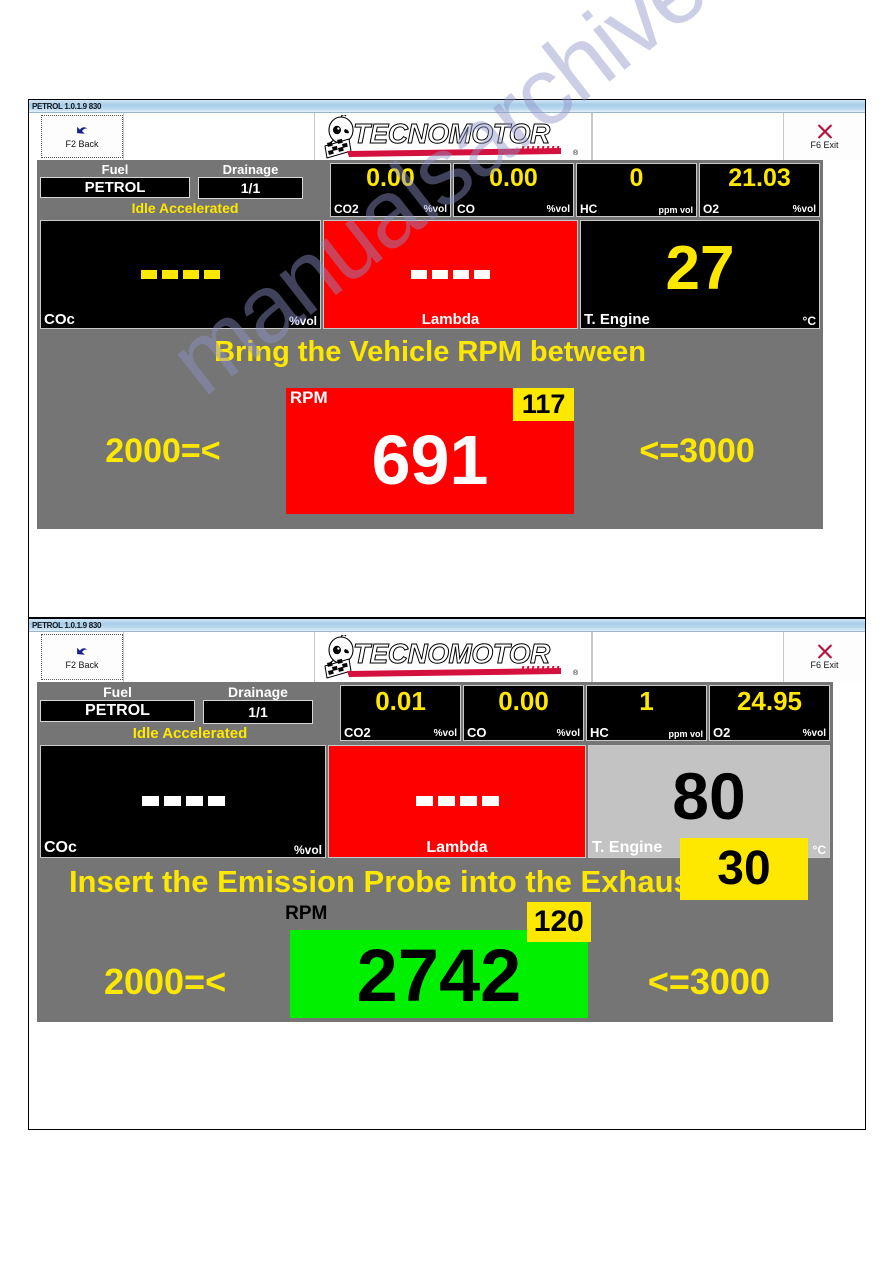 The height and width of the screenshot is (1263, 893). What do you see at coordinates (769, 732) in the screenshot?
I see `gas-foot-o2-2: O2 %vol` at bounding box center [769, 732].